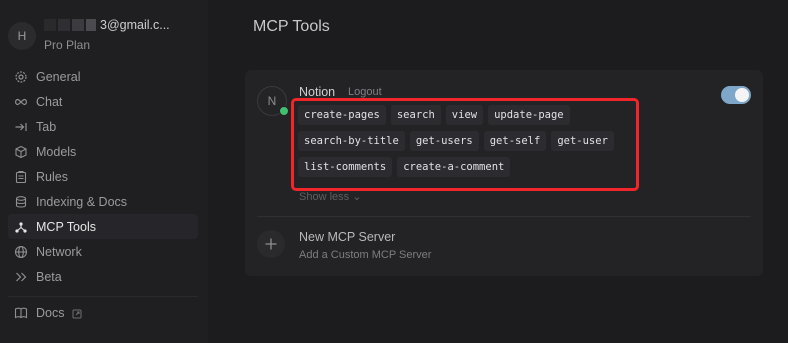 The image size is (788, 343). What do you see at coordinates (342, 115) in the screenshot?
I see `tool-chip: create-pages` at bounding box center [342, 115].